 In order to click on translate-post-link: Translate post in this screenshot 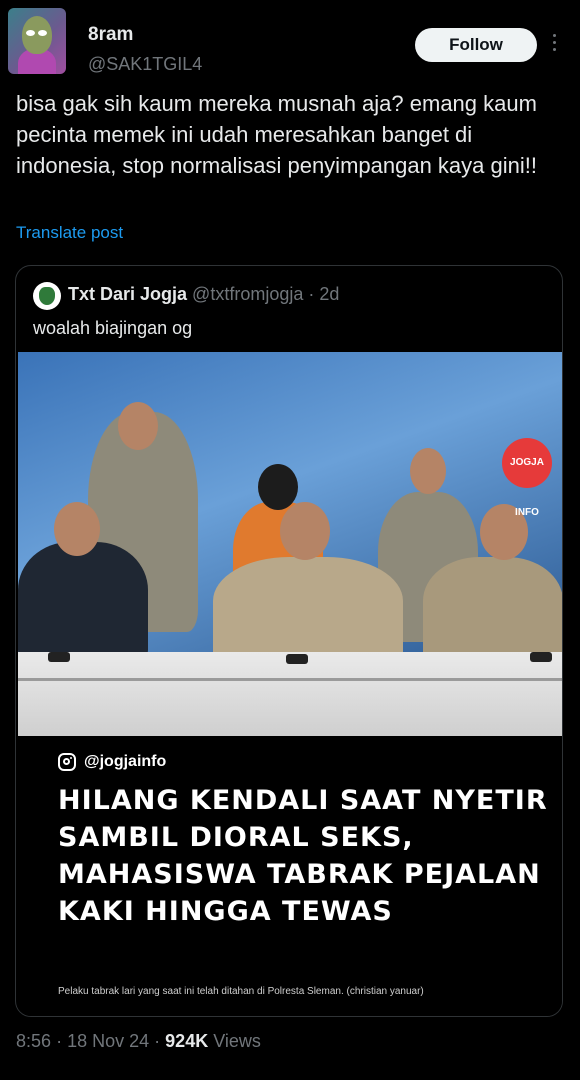, I will do `click(69, 233)`.